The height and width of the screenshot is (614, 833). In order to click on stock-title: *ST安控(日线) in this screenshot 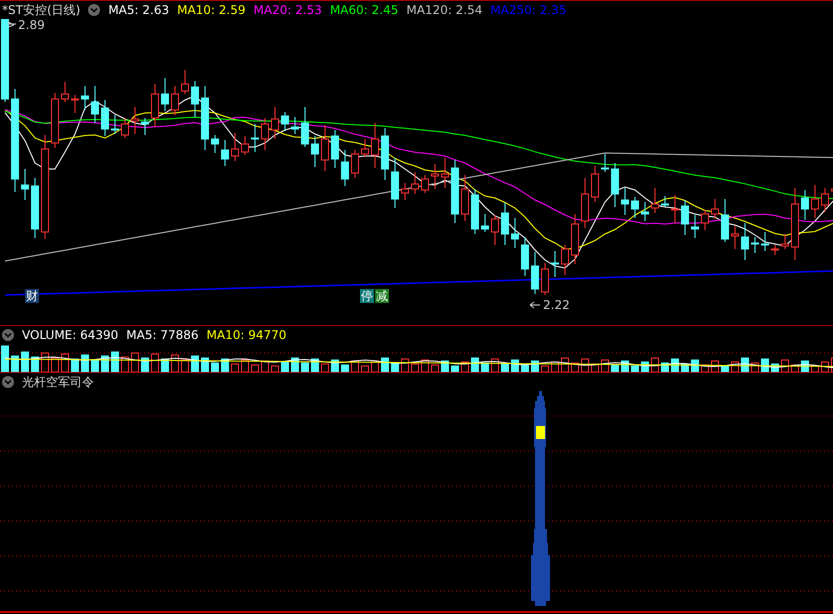, I will do `click(41, 10)`.